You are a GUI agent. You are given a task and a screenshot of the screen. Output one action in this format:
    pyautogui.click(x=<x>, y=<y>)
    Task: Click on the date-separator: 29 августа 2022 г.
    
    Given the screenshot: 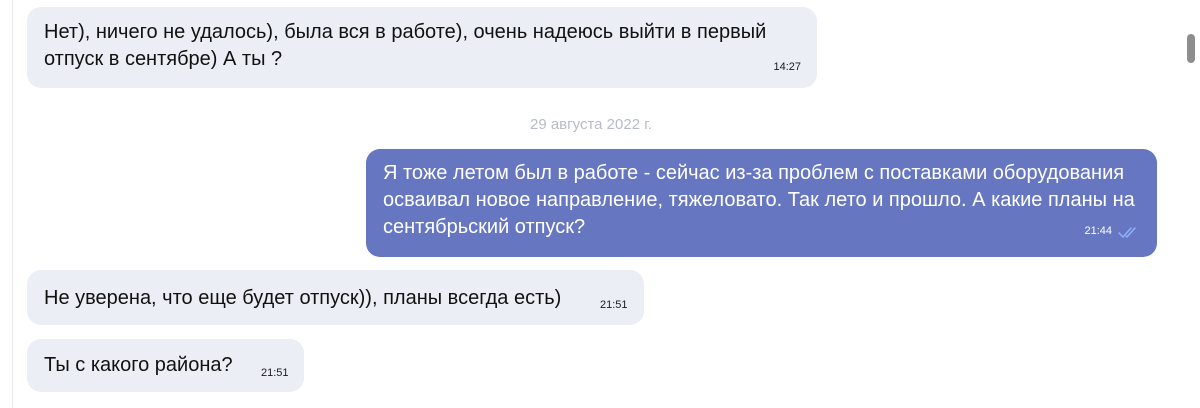 What is the action you would take?
    pyautogui.click(x=591, y=124)
    